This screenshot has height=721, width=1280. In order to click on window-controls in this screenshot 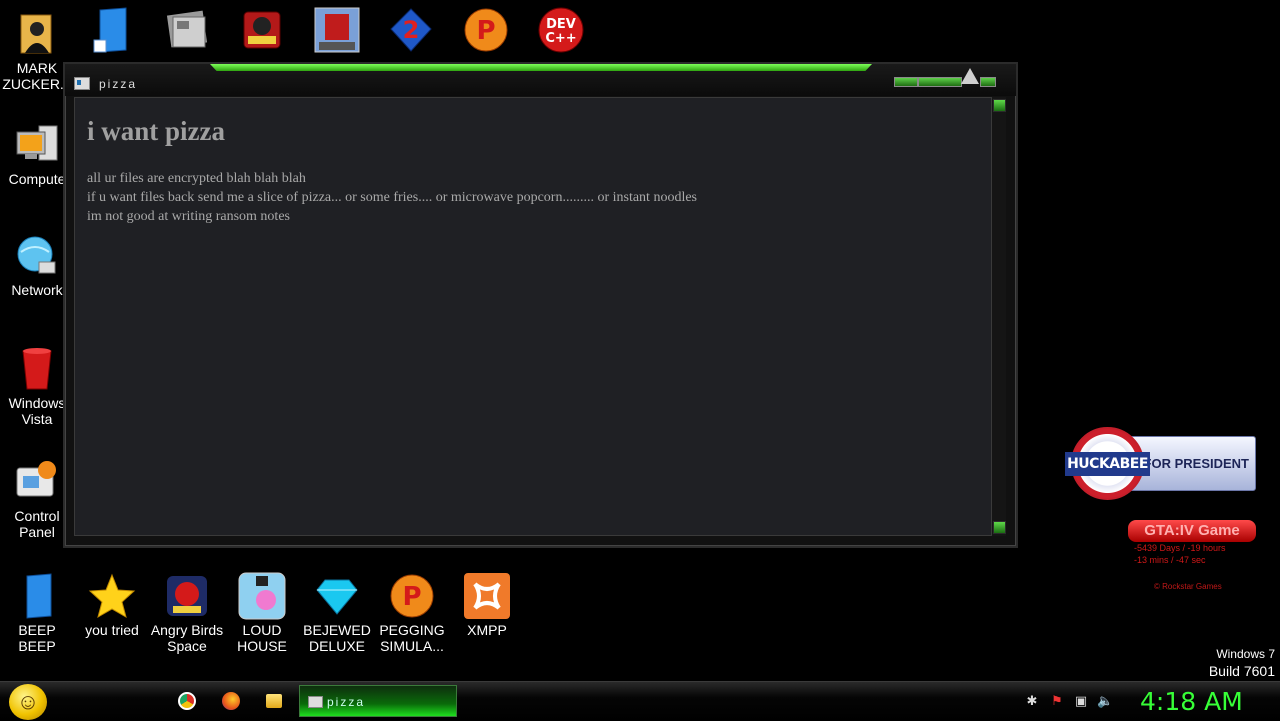, I will do `click(945, 78)`.